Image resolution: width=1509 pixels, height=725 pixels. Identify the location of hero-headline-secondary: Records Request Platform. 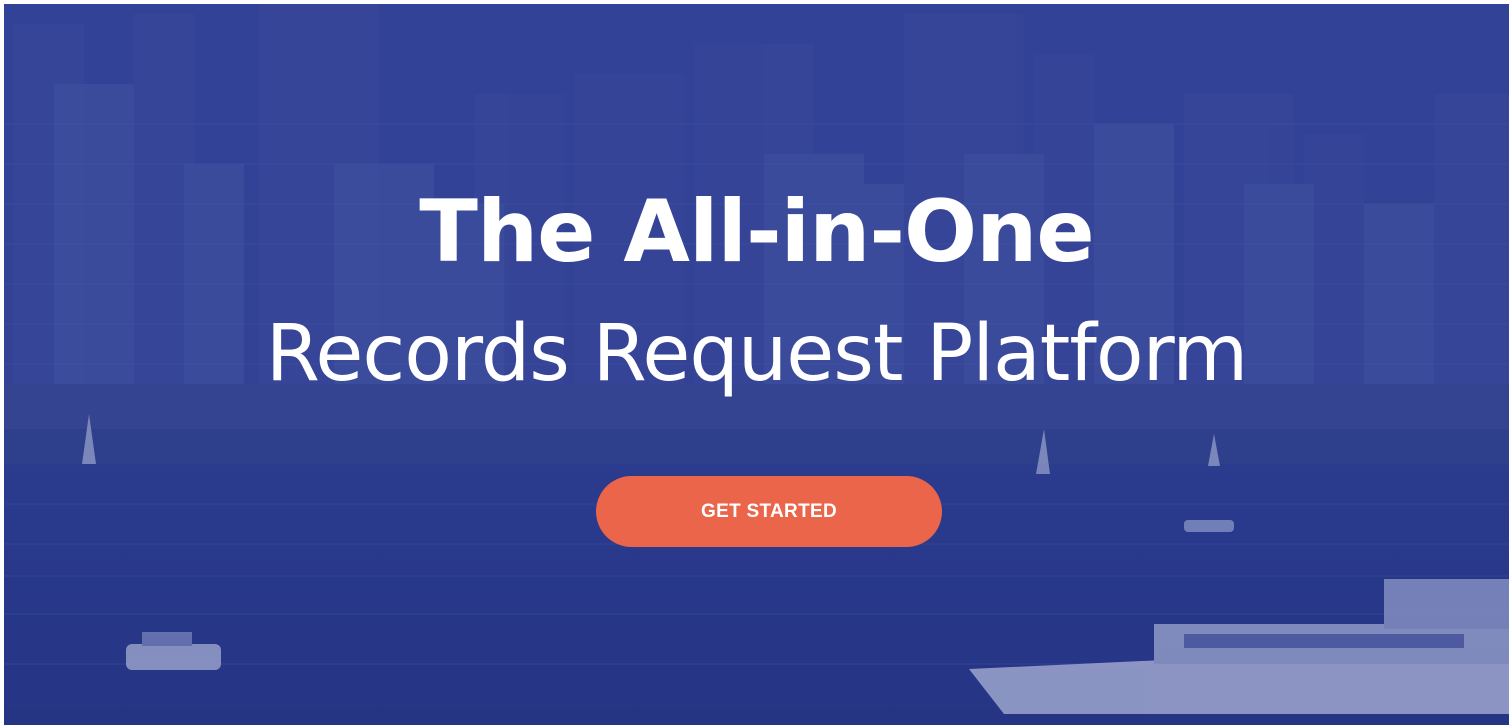
(757, 354).